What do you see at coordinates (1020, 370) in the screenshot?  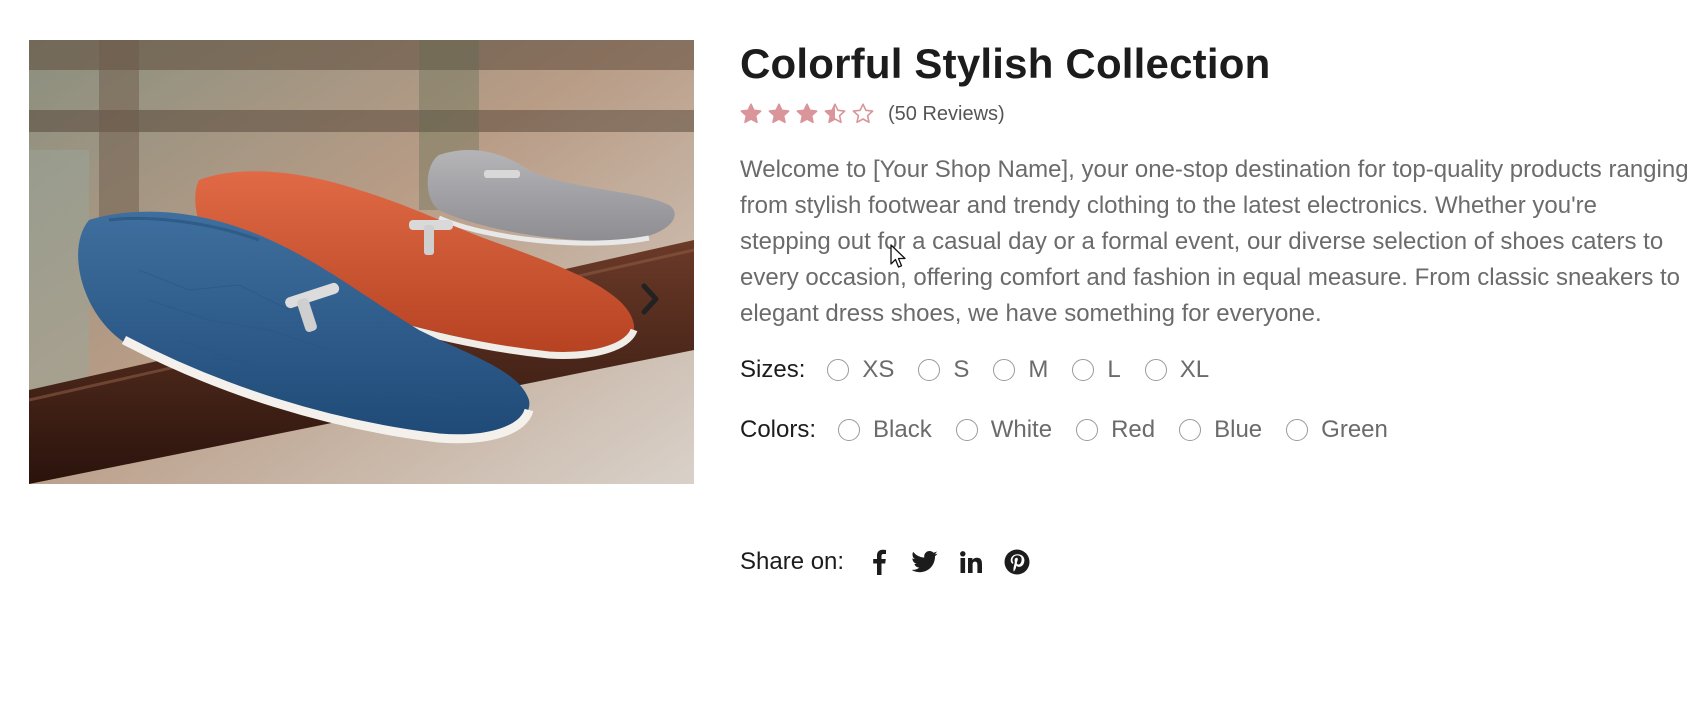 I see `size-option-m: M` at bounding box center [1020, 370].